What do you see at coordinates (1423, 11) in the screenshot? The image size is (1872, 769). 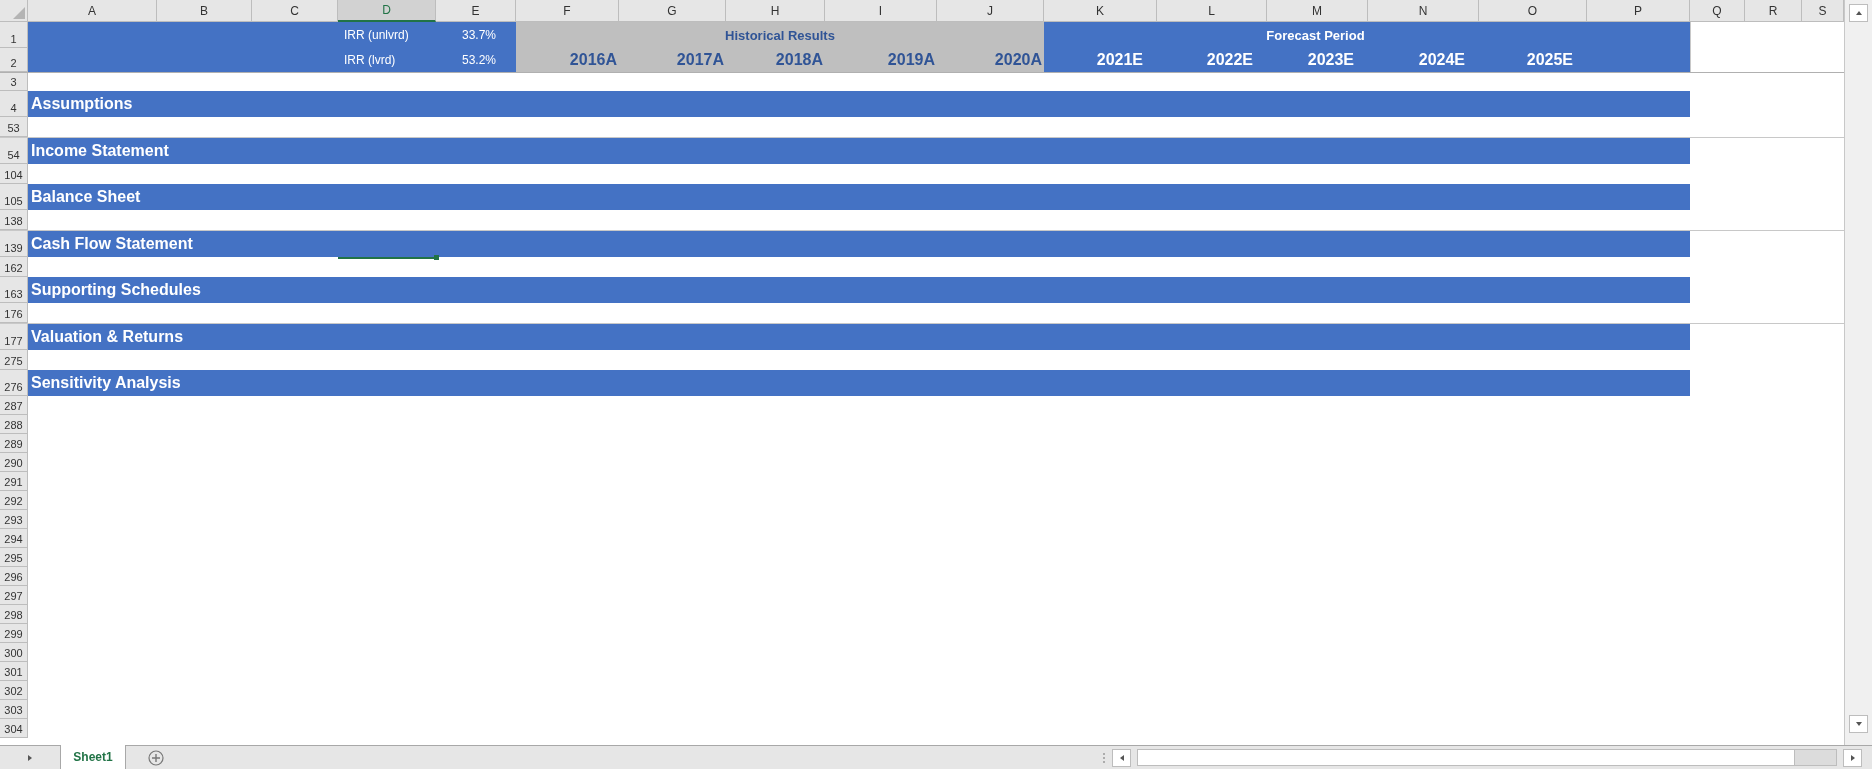 I see `column-header: N` at bounding box center [1423, 11].